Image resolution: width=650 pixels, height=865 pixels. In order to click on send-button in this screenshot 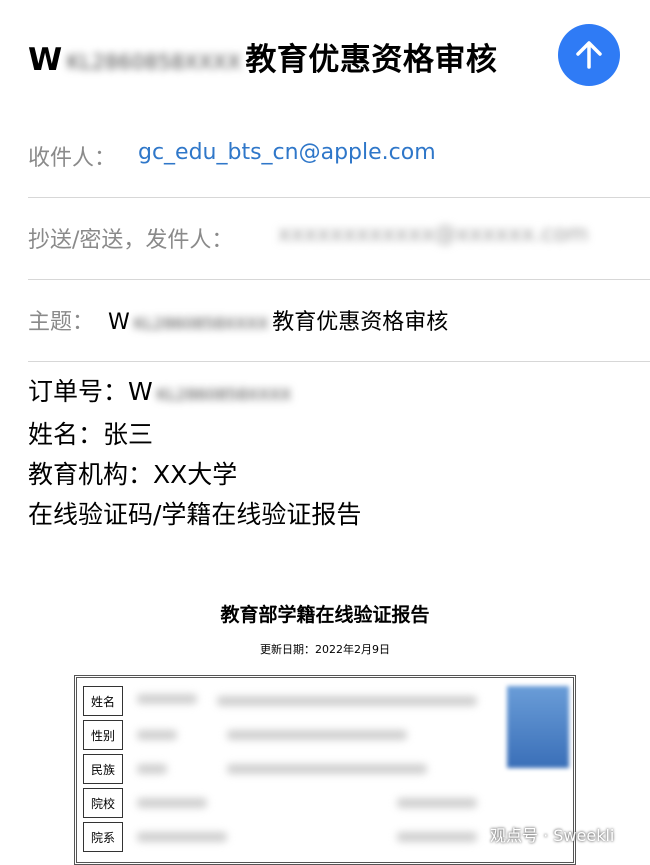, I will do `click(589, 55)`.